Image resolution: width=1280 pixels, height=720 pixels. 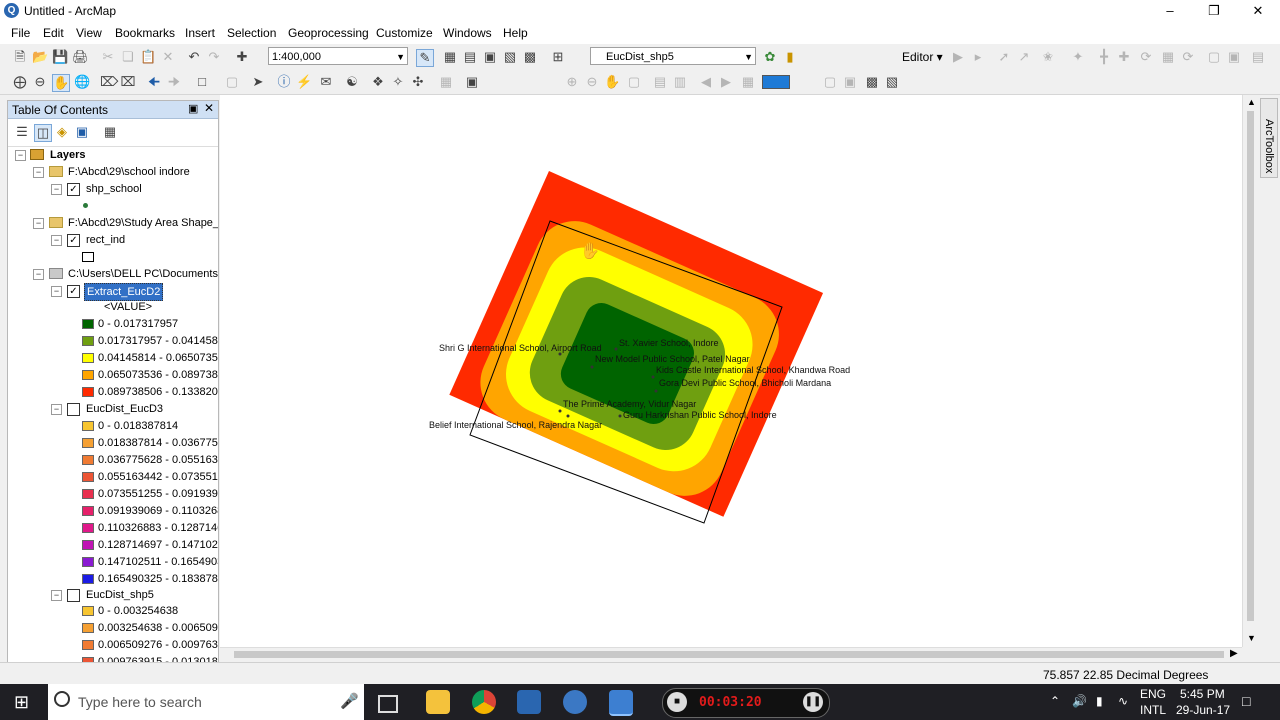 I want to click on layer-extract-eucd2: − ✓ Extract_EucD2, so click(x=113, y=292).